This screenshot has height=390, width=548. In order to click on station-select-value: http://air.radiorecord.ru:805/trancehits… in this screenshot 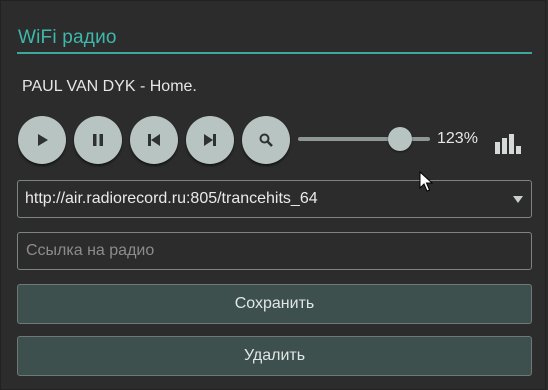, I will do `click(171, 198)`.